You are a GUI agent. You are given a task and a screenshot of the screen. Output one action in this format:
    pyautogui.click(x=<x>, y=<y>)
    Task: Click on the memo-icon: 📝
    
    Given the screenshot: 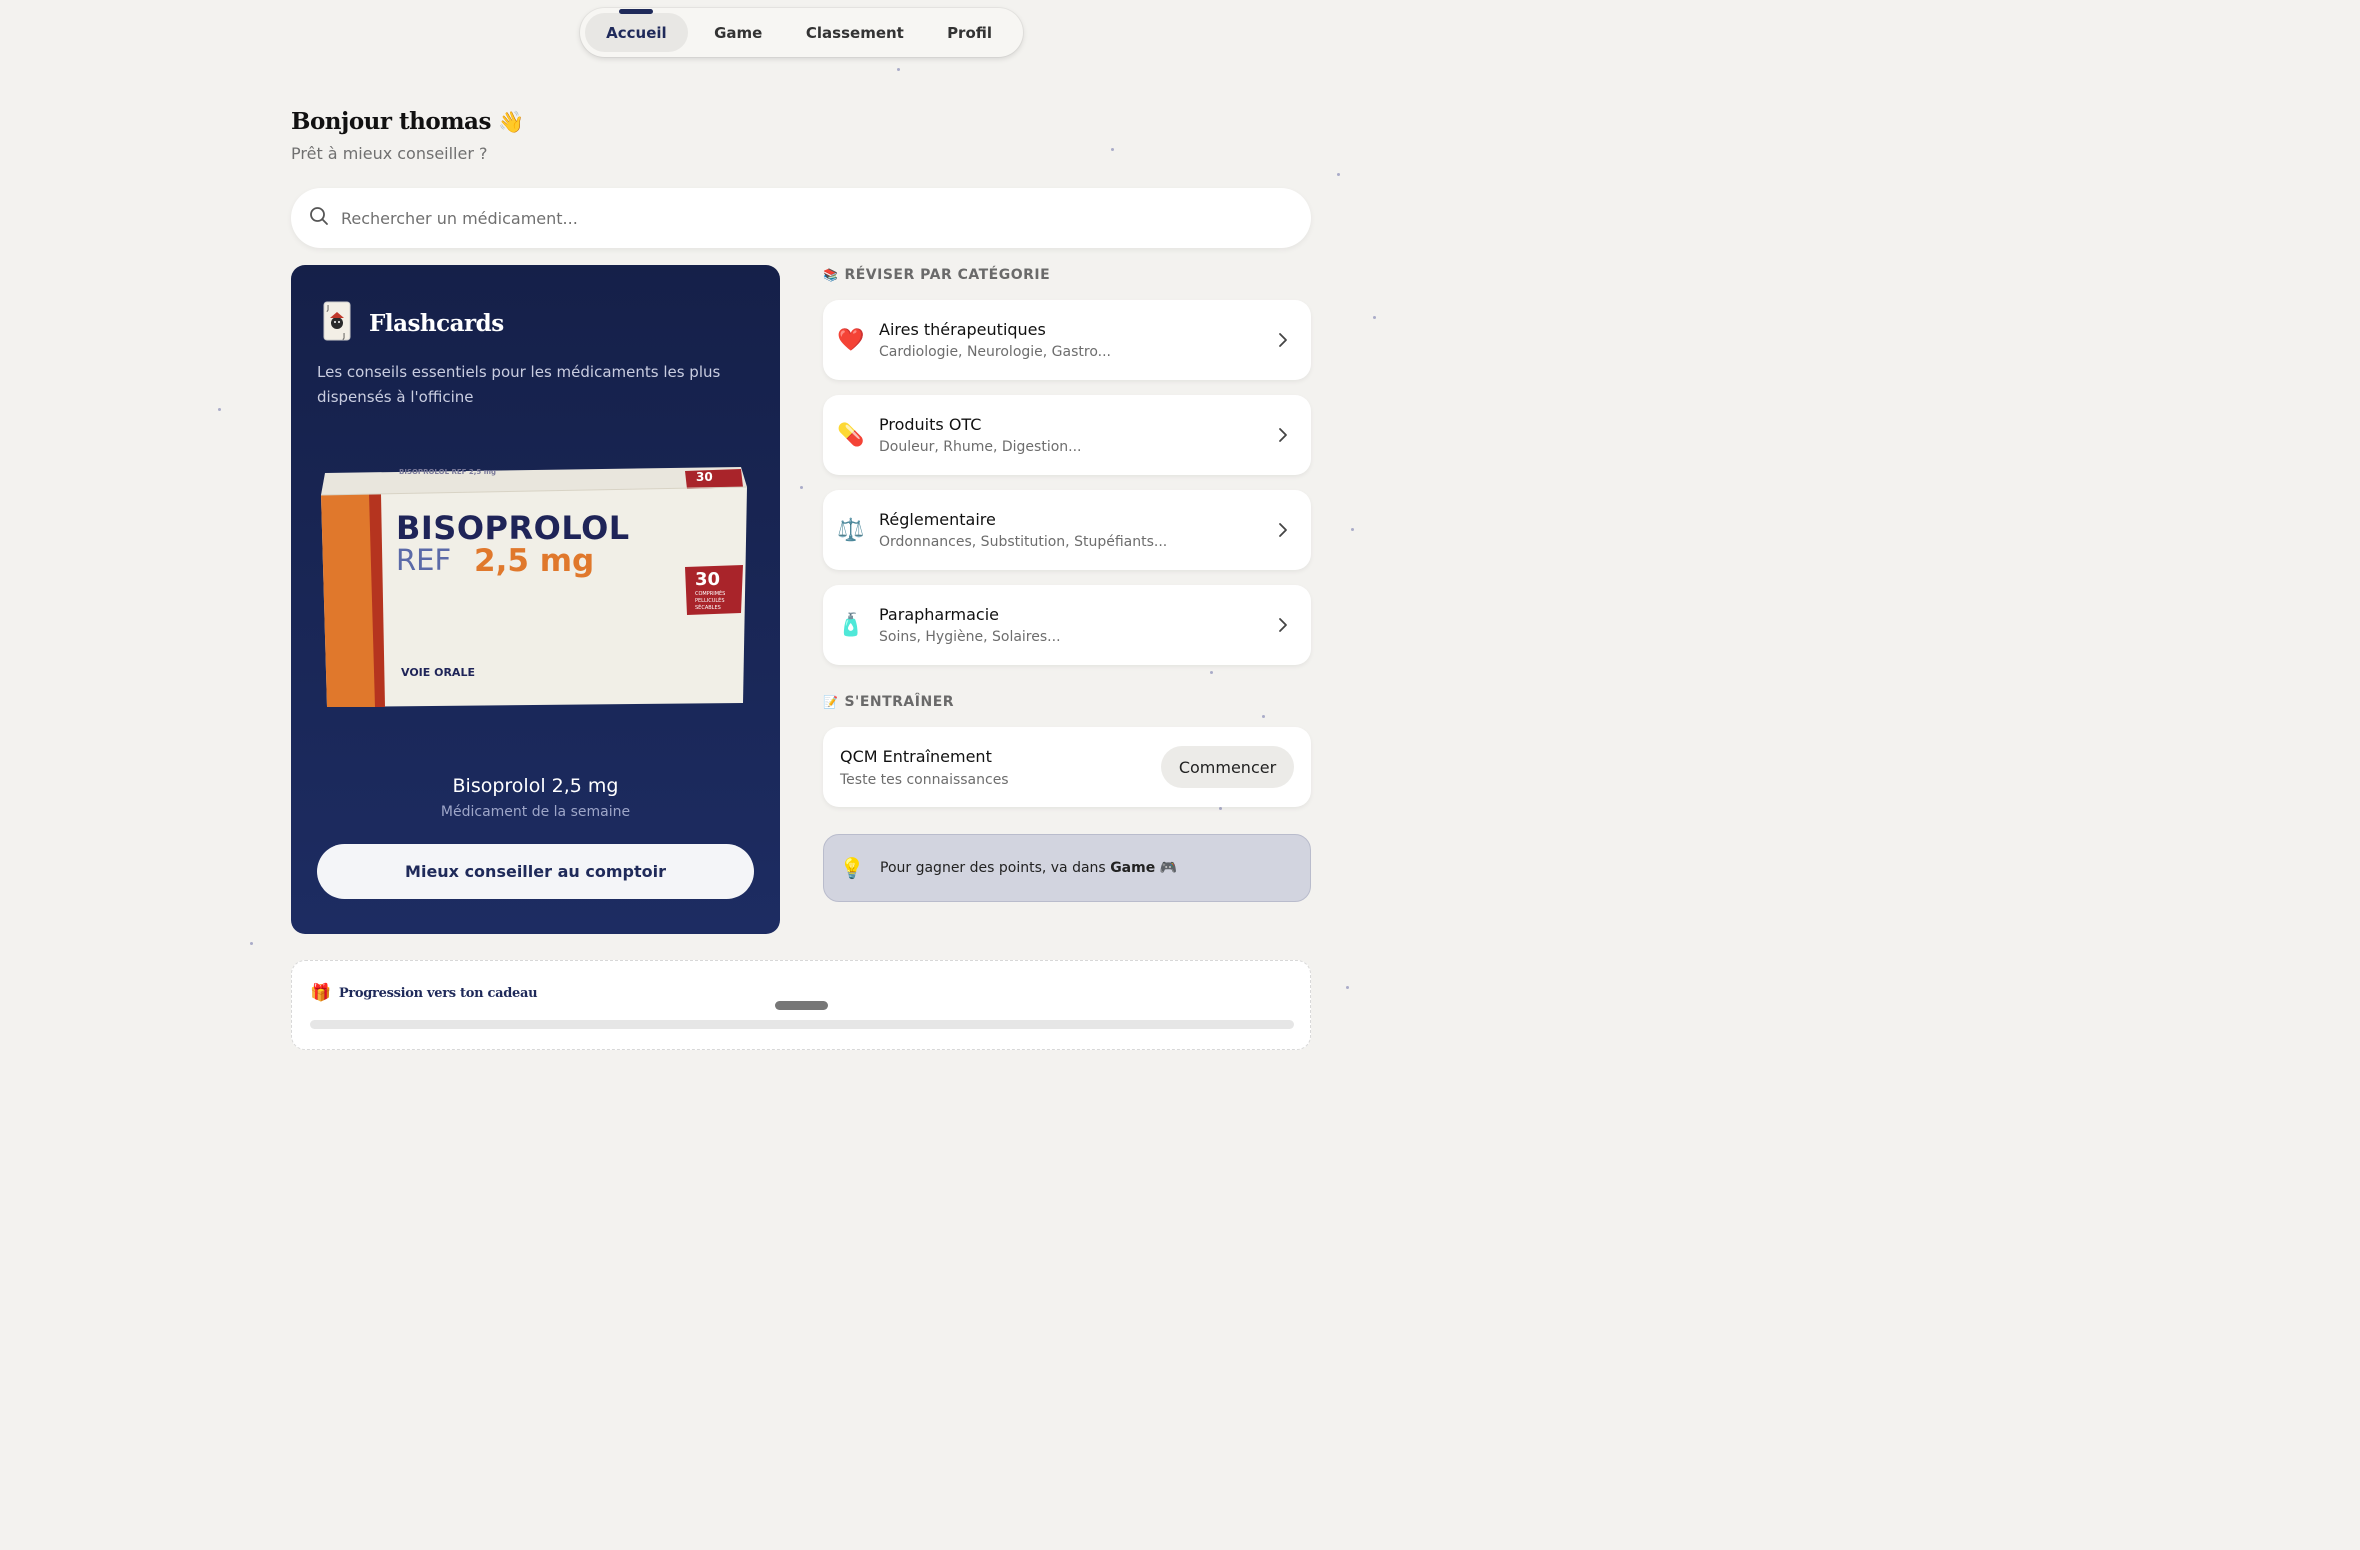 What is the action you would take?
    pyautogui.click(x=831, y=702)
    